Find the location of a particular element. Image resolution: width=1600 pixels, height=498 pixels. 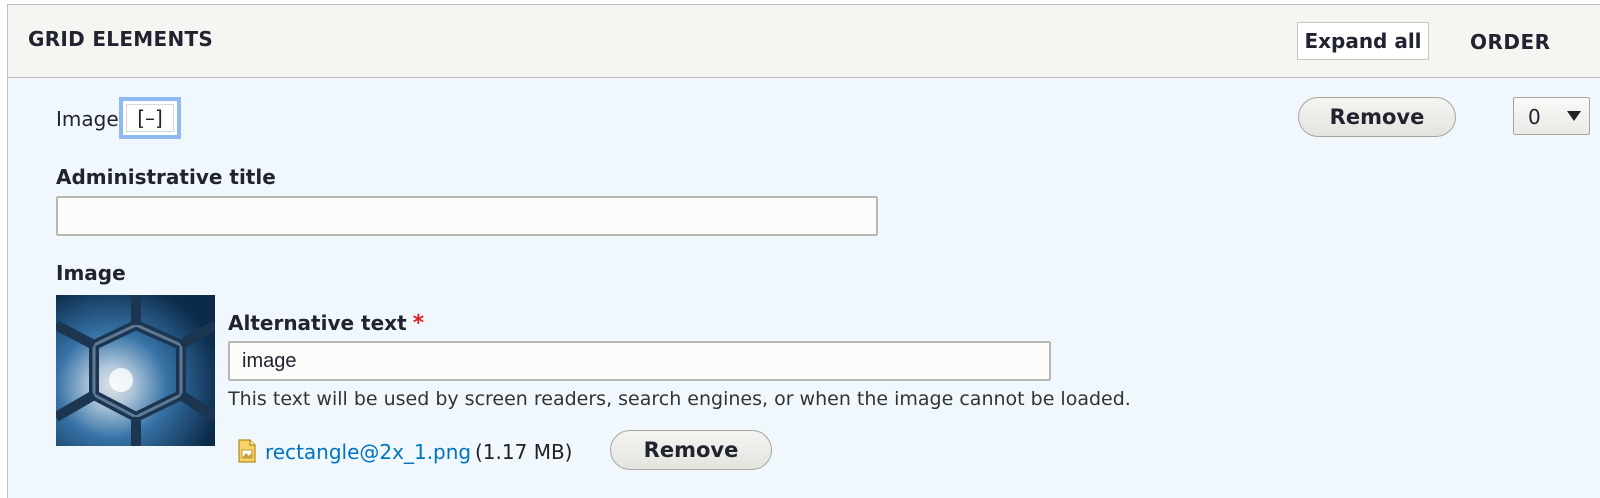

image-field-label: Image is located at coordinates (91, 273).